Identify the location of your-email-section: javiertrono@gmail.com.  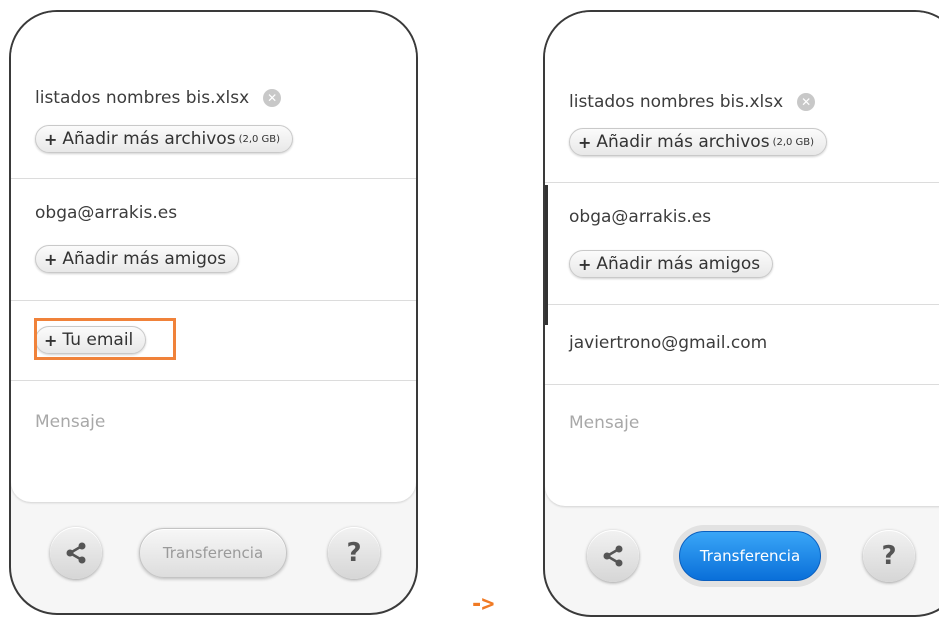
(742, 345).